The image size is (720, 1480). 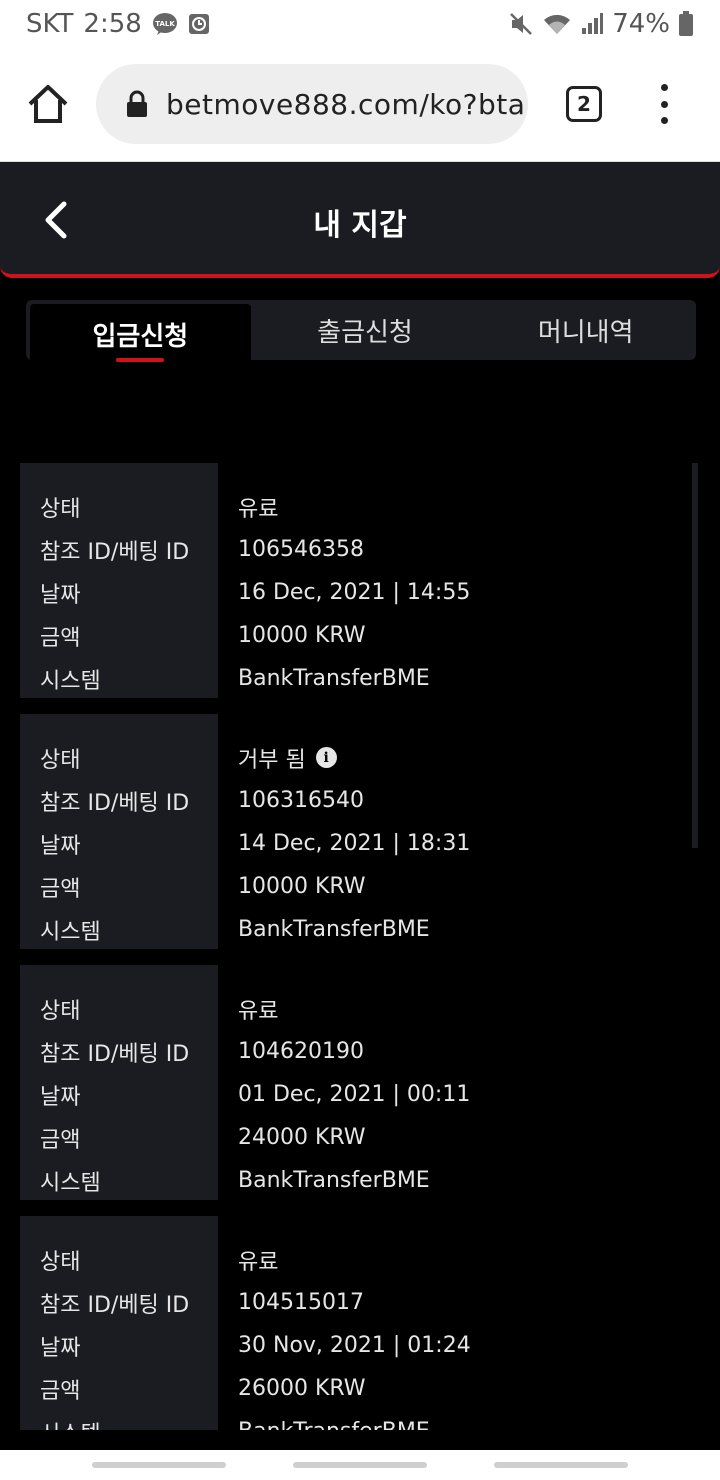 I want to click on kakaotalk-icon: TALK, so click(x=165, y=24).